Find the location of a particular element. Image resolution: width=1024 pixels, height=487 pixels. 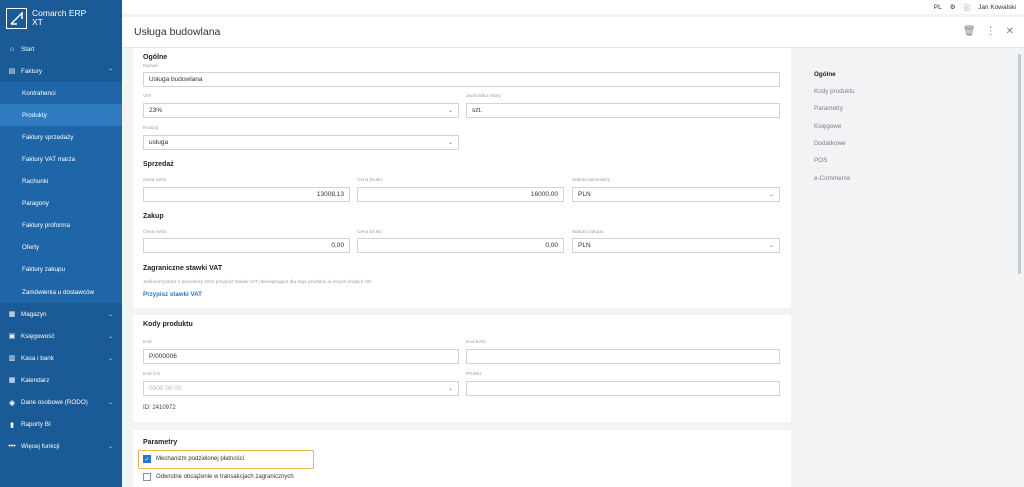

sidebar-item-faktury-proforma: Faktury proforma is located at coordinates (61, 226).